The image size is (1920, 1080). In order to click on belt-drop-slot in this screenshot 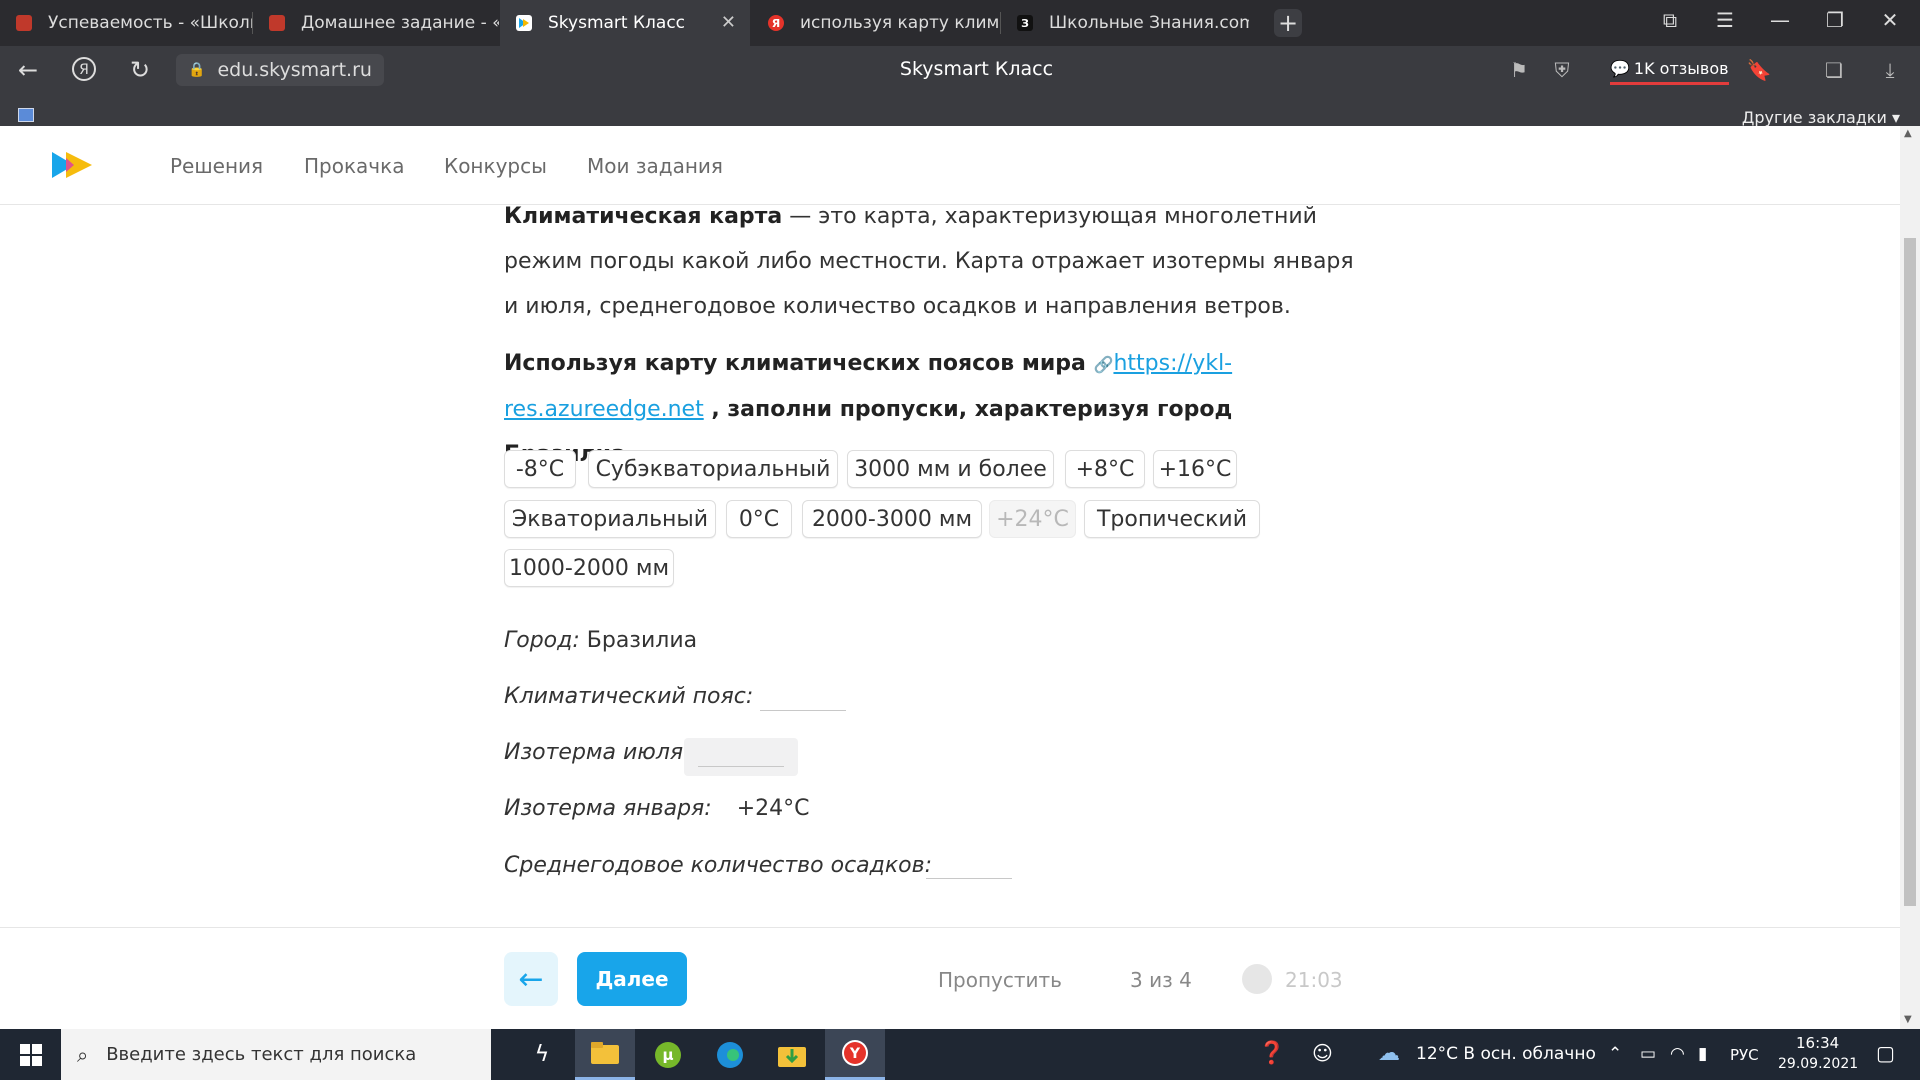, I will do `click(803, 710)`.